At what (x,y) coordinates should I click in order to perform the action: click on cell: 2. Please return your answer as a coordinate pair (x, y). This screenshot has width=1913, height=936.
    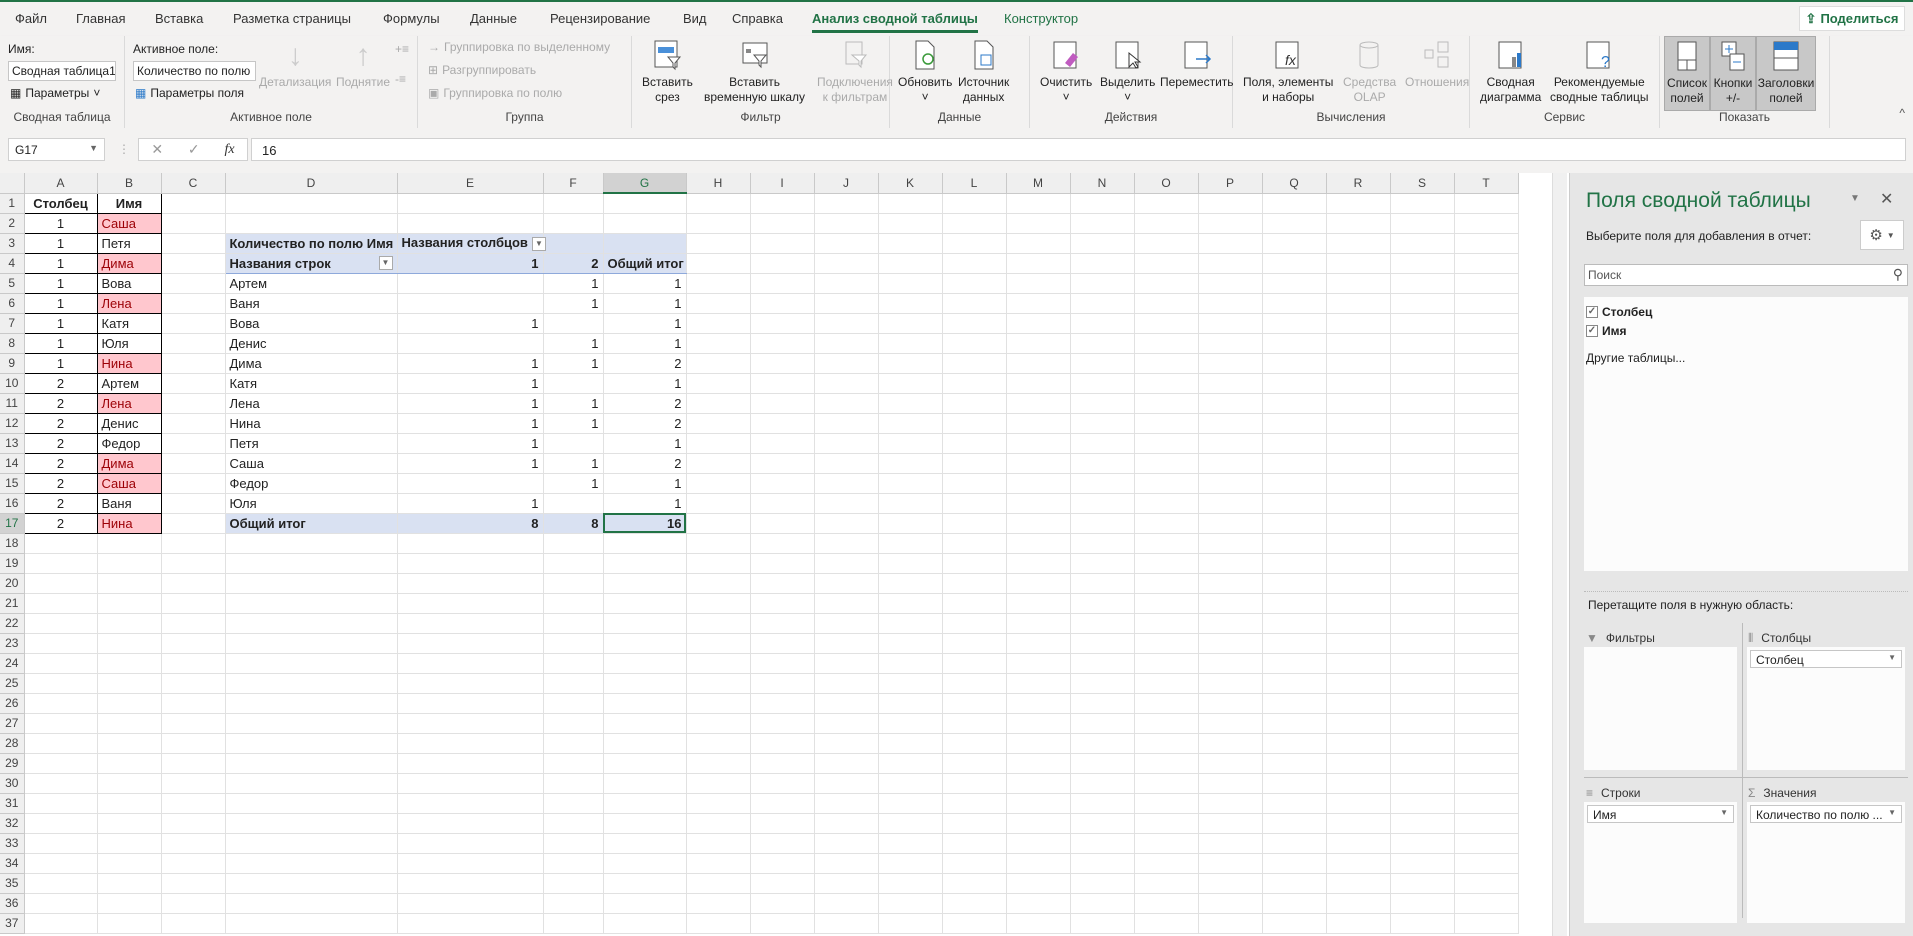
    Looking at the image, I should click on (645, 403).